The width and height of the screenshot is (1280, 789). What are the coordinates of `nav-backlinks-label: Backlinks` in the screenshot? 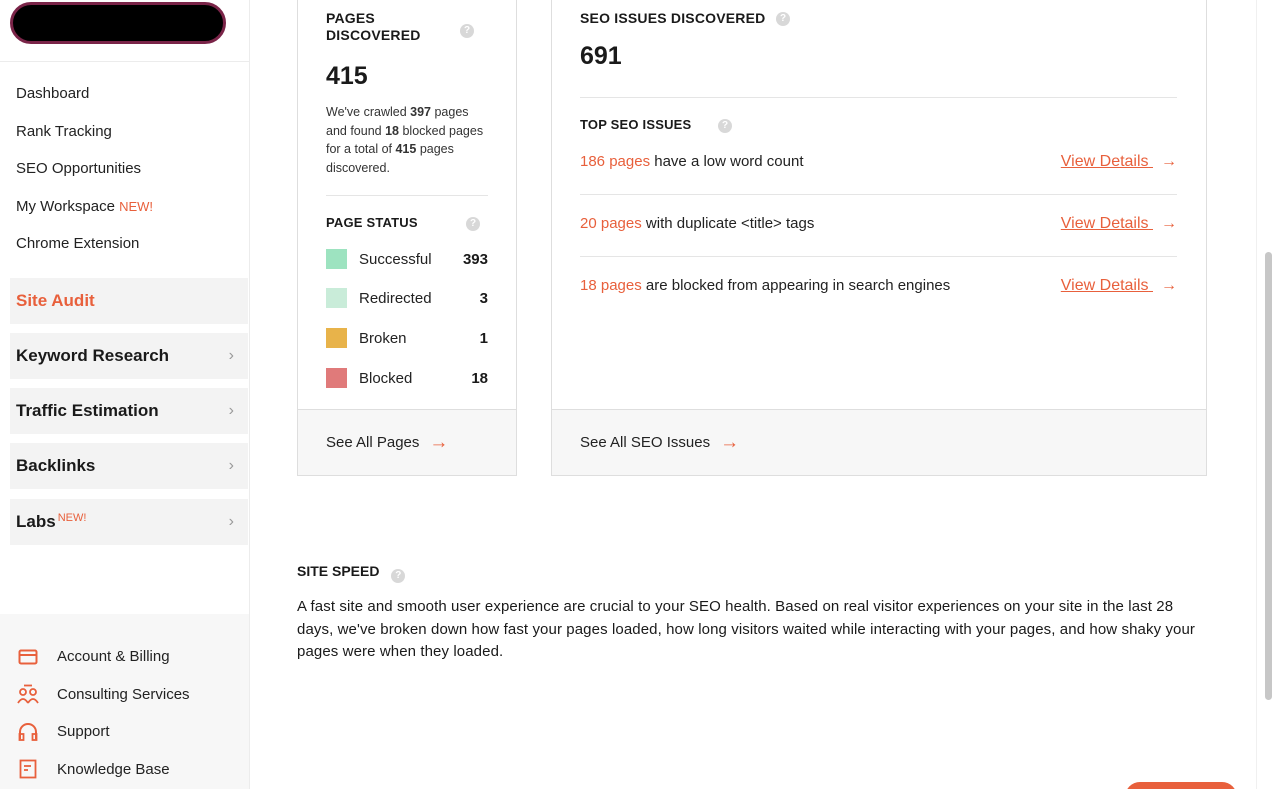 It's located at (56, 465).